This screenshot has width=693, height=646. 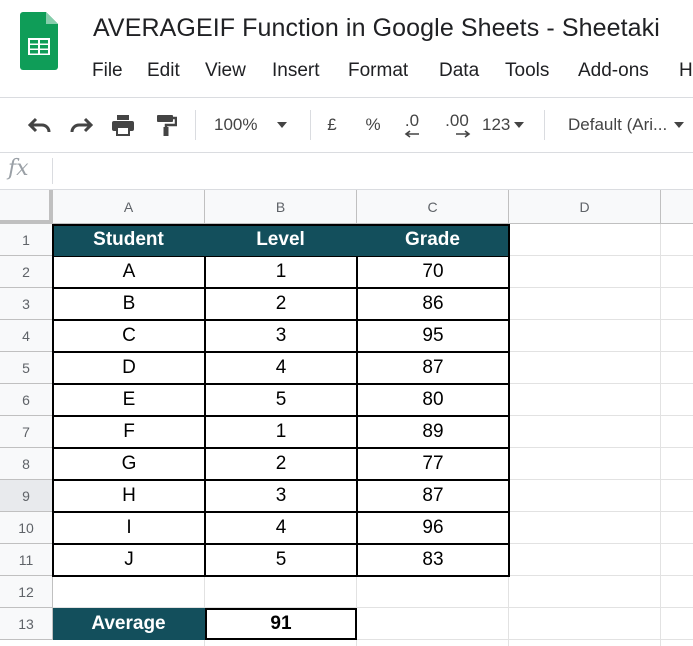 What do you see at coordinates (26, 560) in the screenshot?
I see `row-header: 11` at bounding box center [26, 560].